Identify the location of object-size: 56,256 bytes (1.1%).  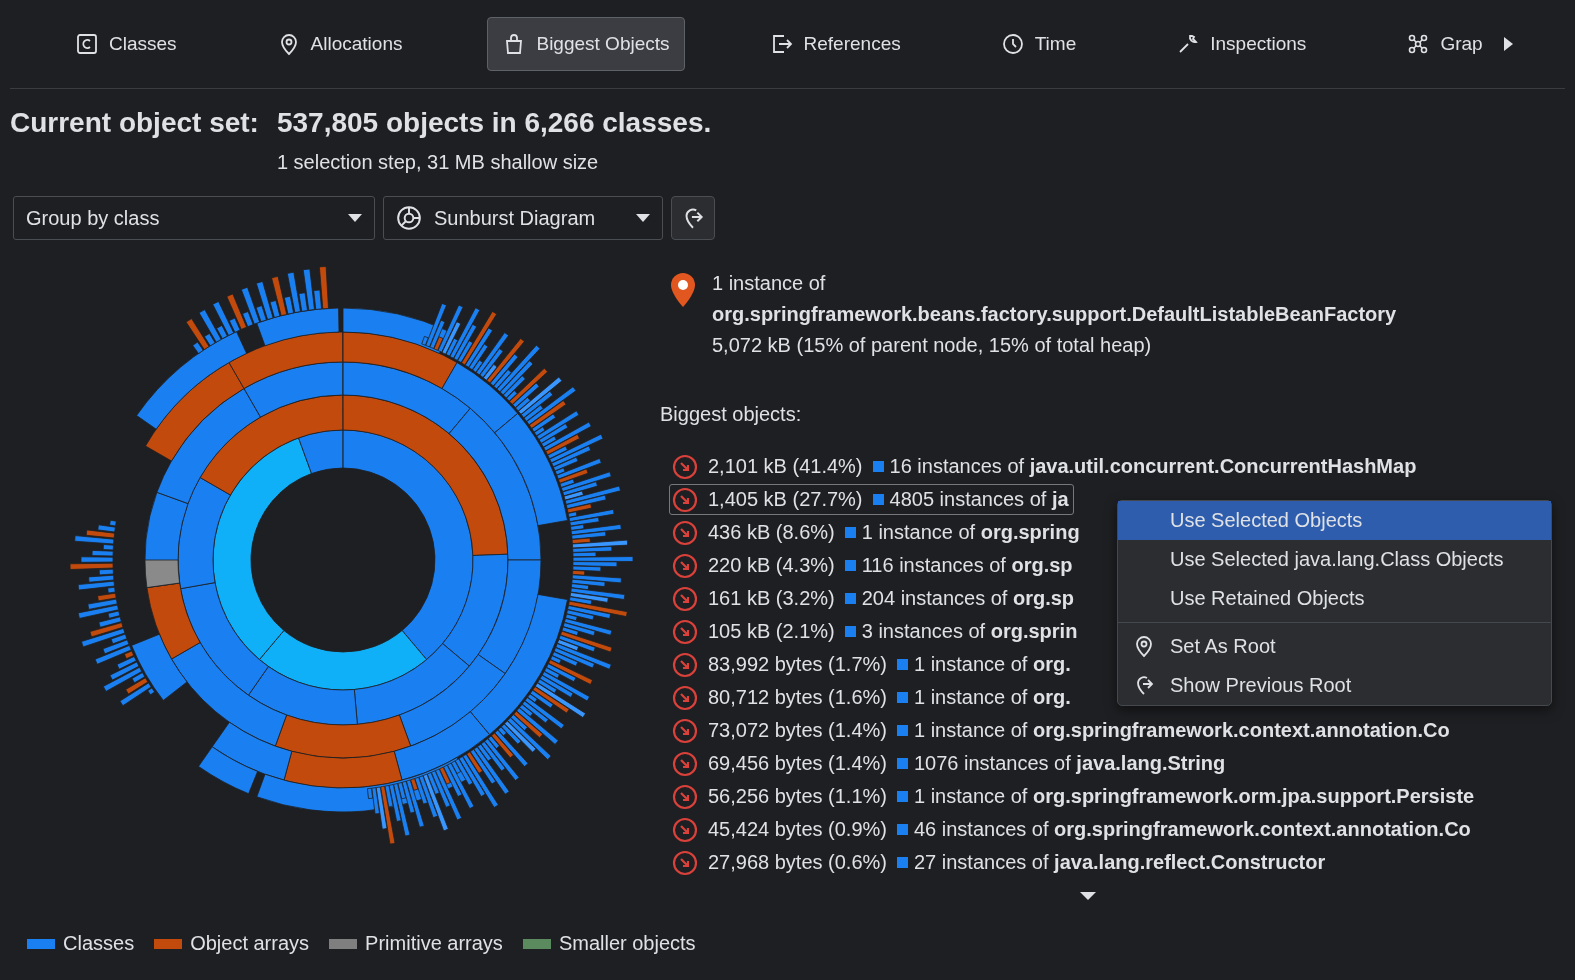
(797, 796).